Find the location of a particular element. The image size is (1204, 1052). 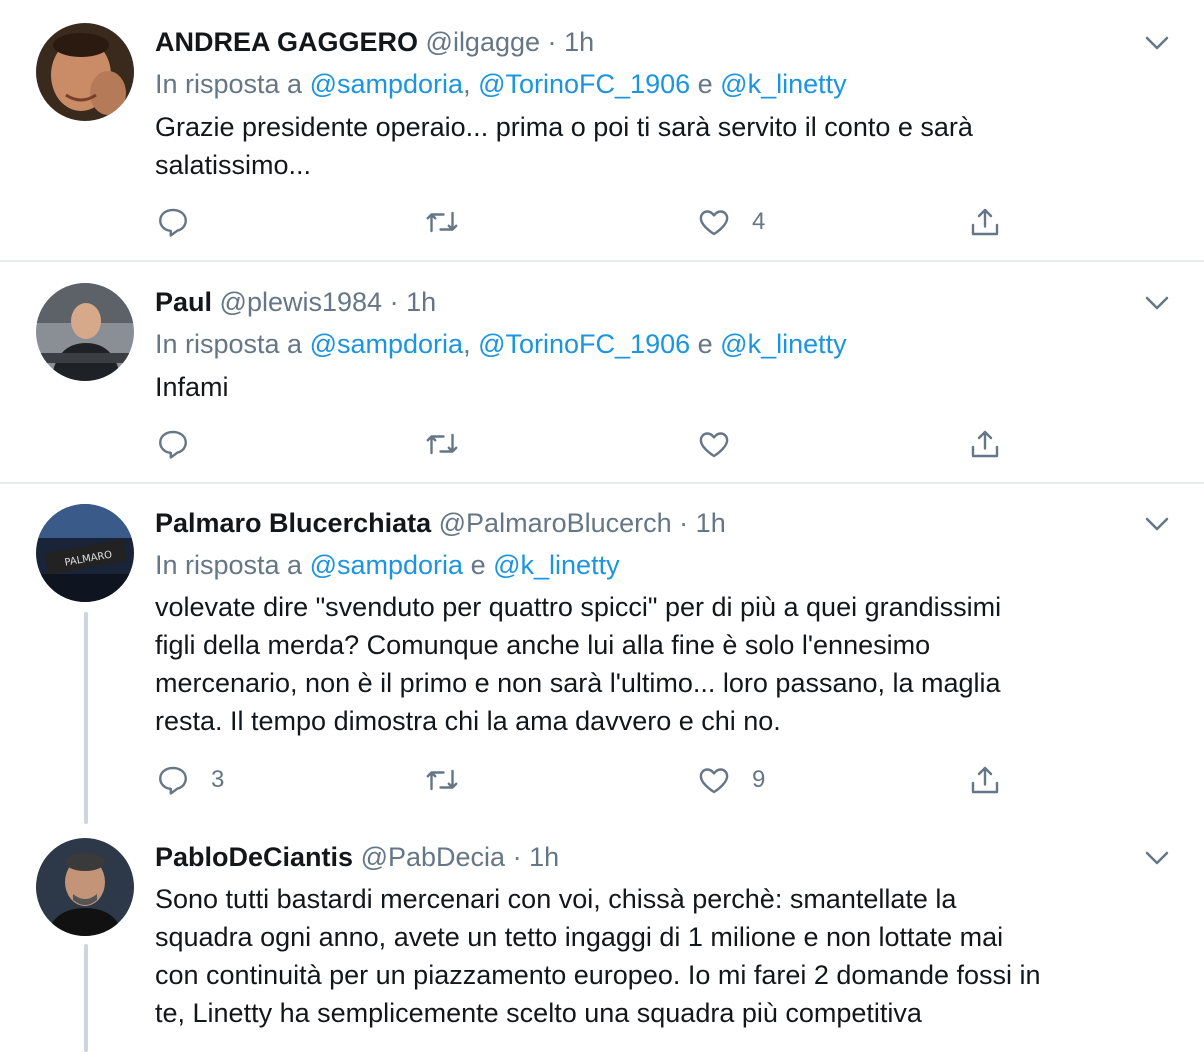

reply-context: In risposta a @sampdoria e @k_linetty is located at coordinates (387, 565).